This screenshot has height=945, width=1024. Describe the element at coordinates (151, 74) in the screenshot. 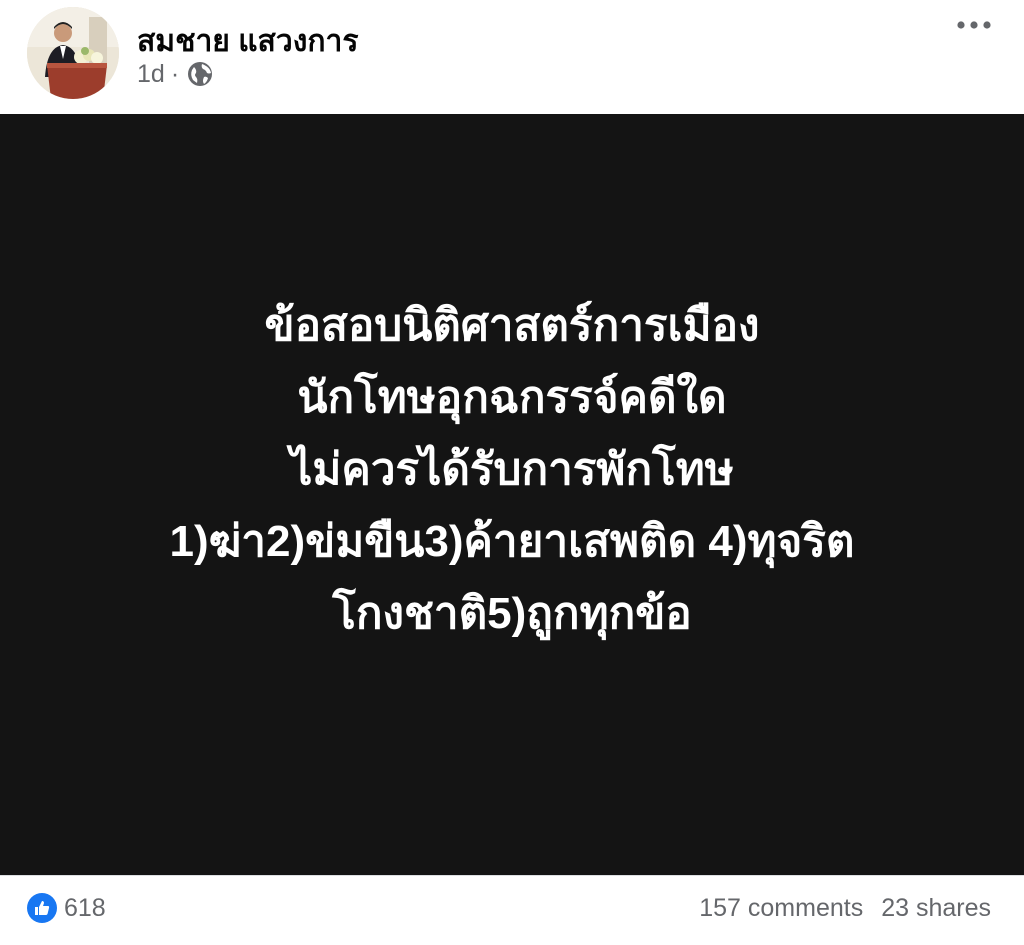

I see `post-timestamp: 1d` at that location.